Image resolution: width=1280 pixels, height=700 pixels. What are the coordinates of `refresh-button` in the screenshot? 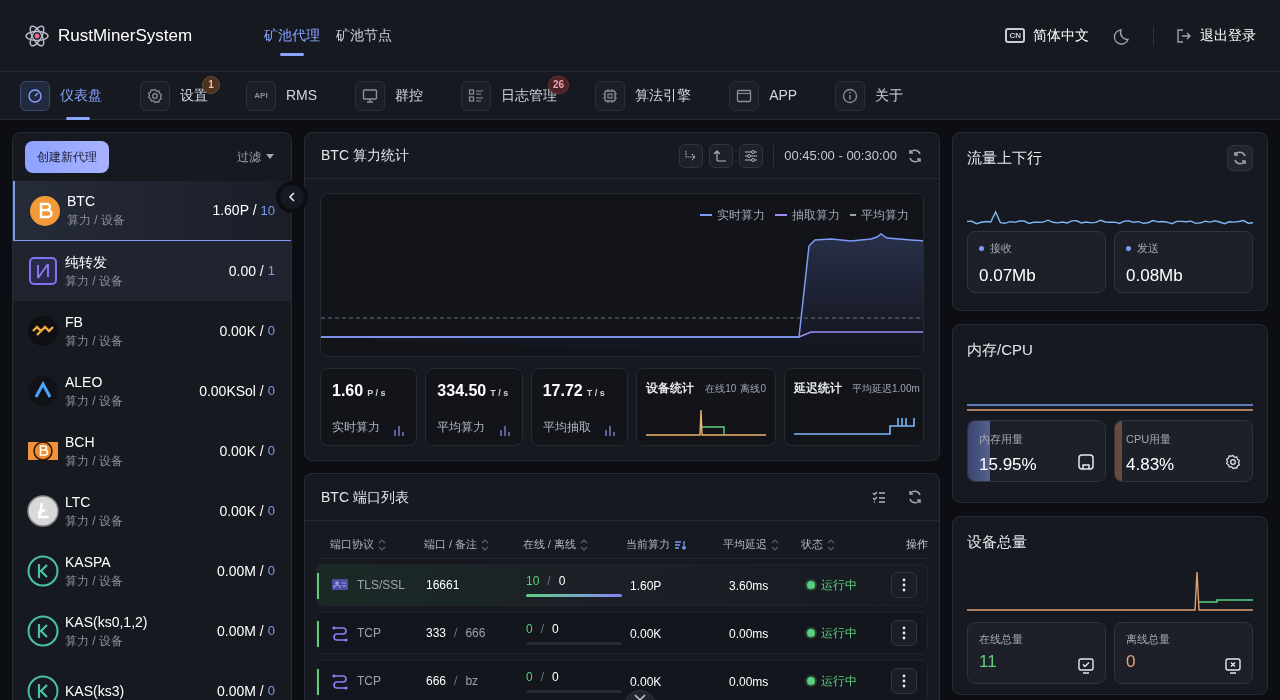 It's located at (1240, 158).